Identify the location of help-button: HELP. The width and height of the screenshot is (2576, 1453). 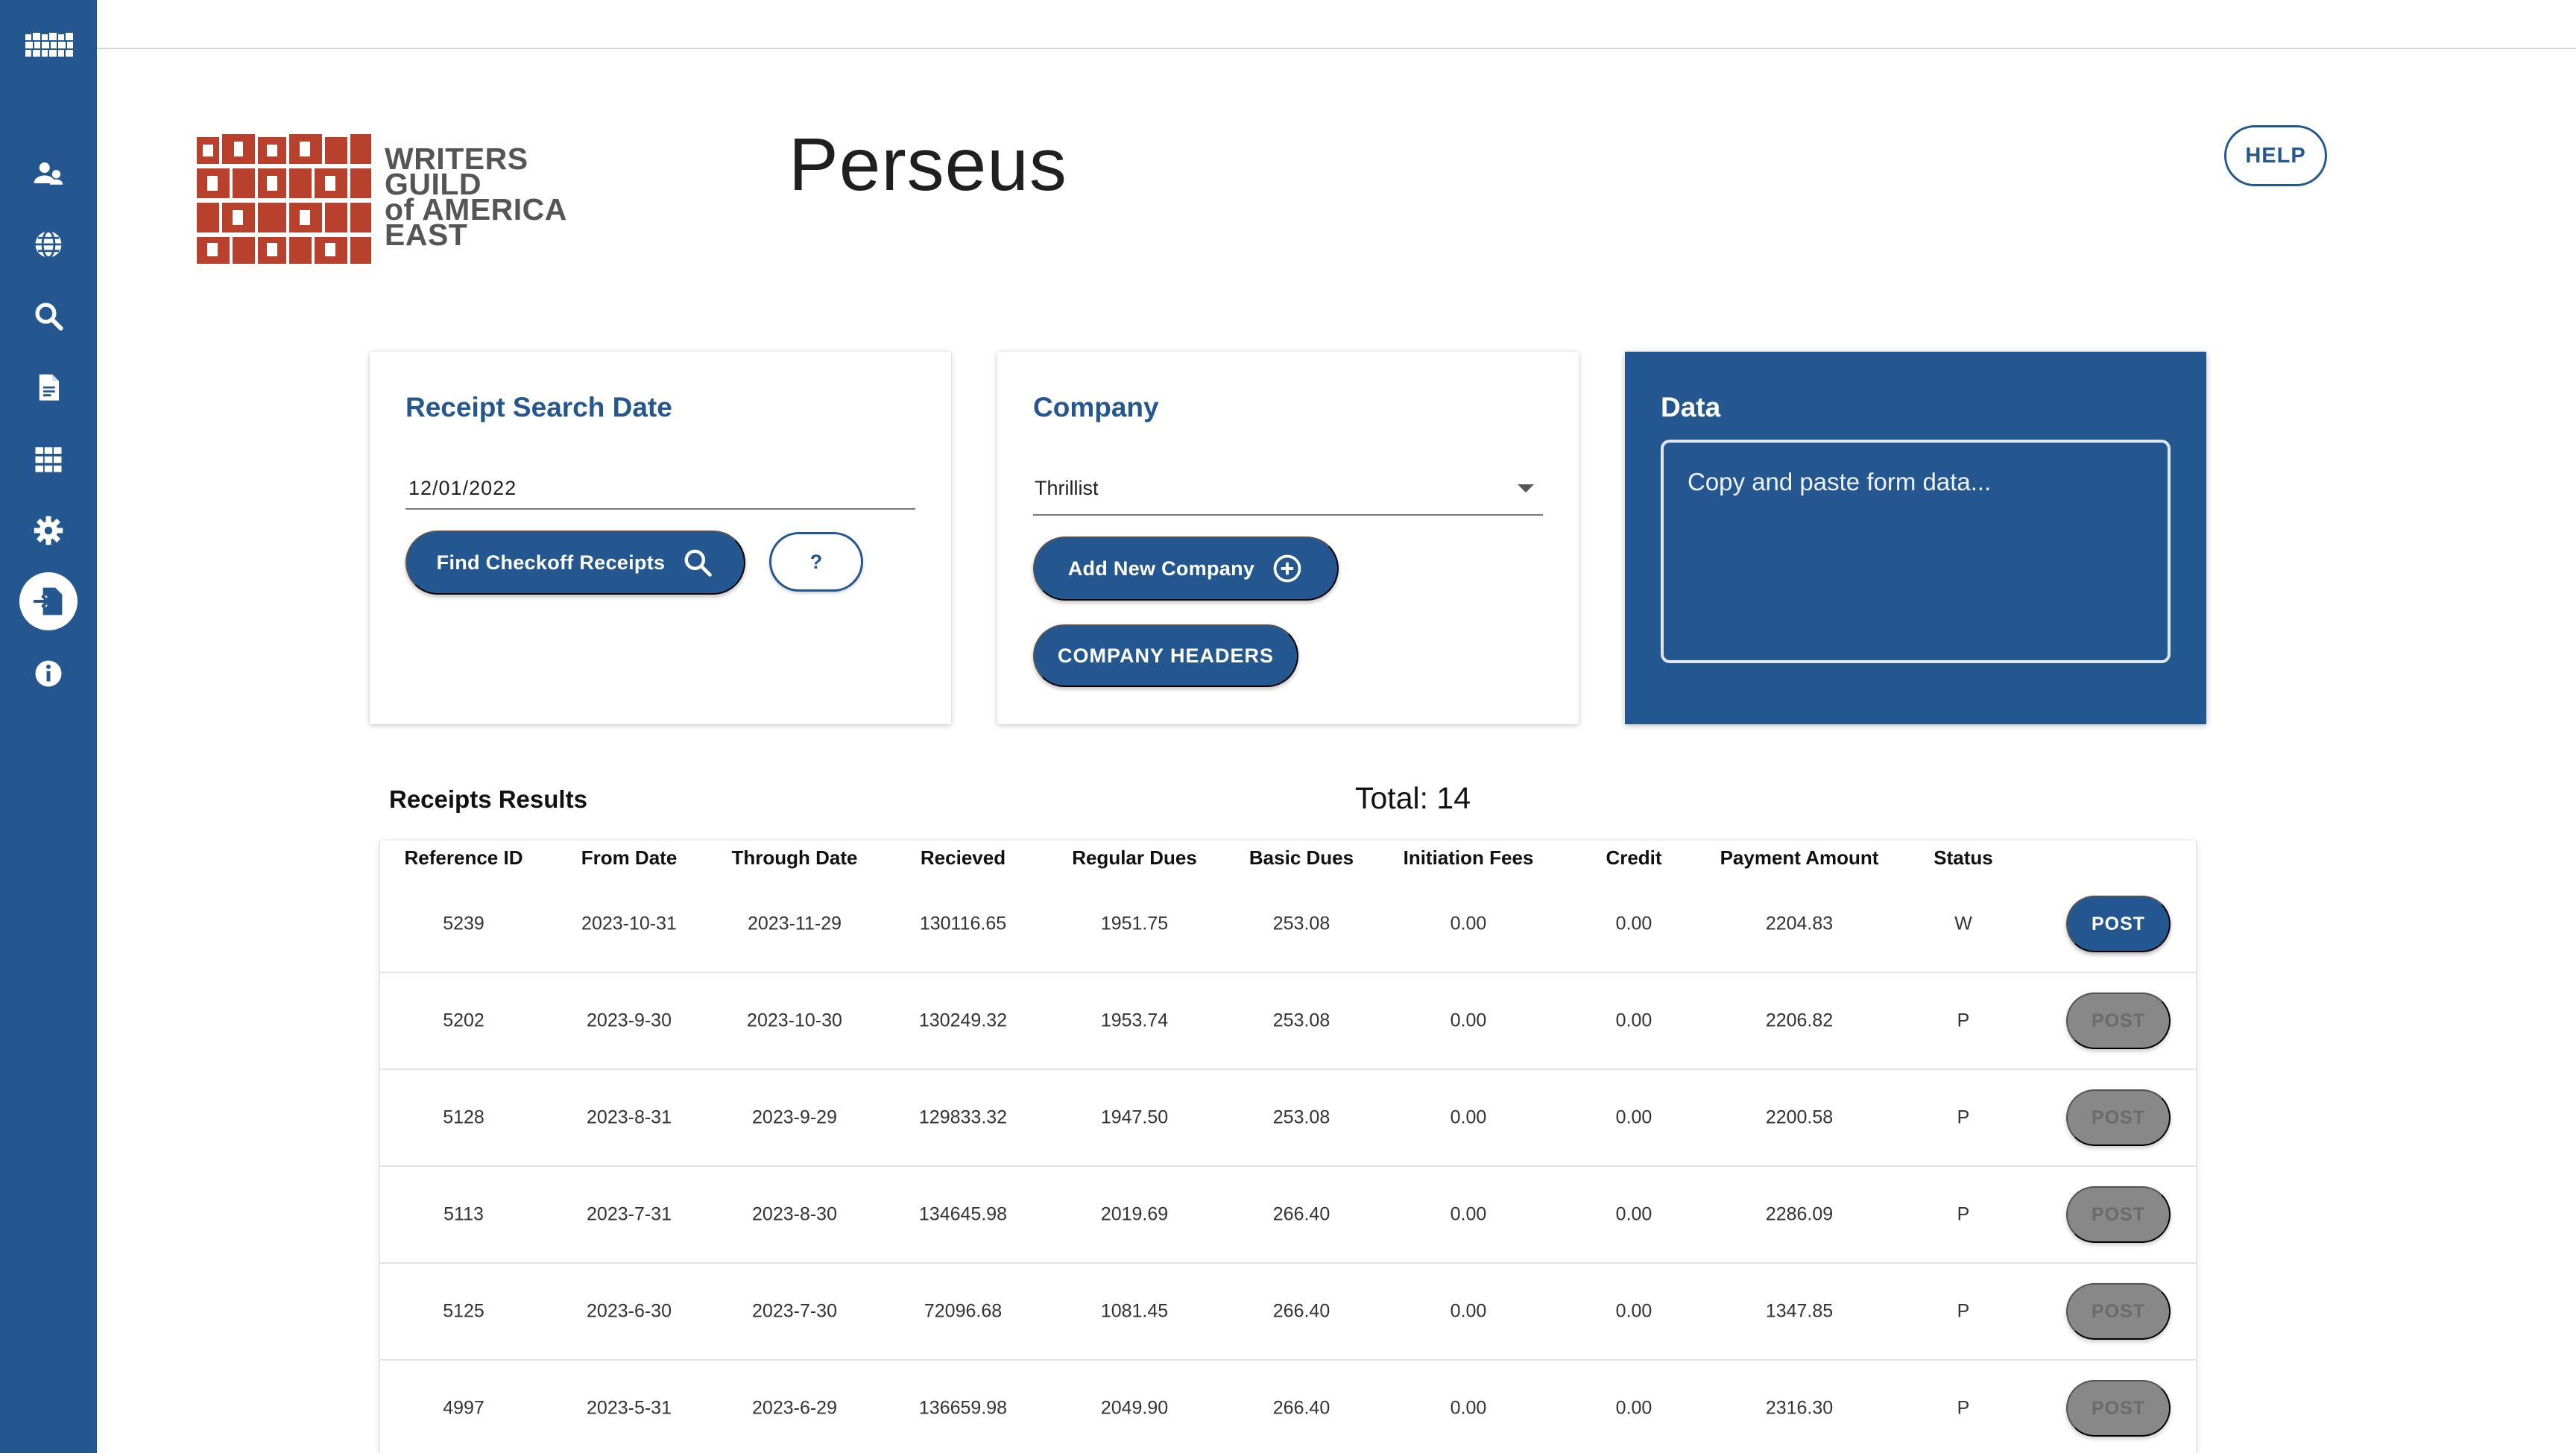
(2275, 155).